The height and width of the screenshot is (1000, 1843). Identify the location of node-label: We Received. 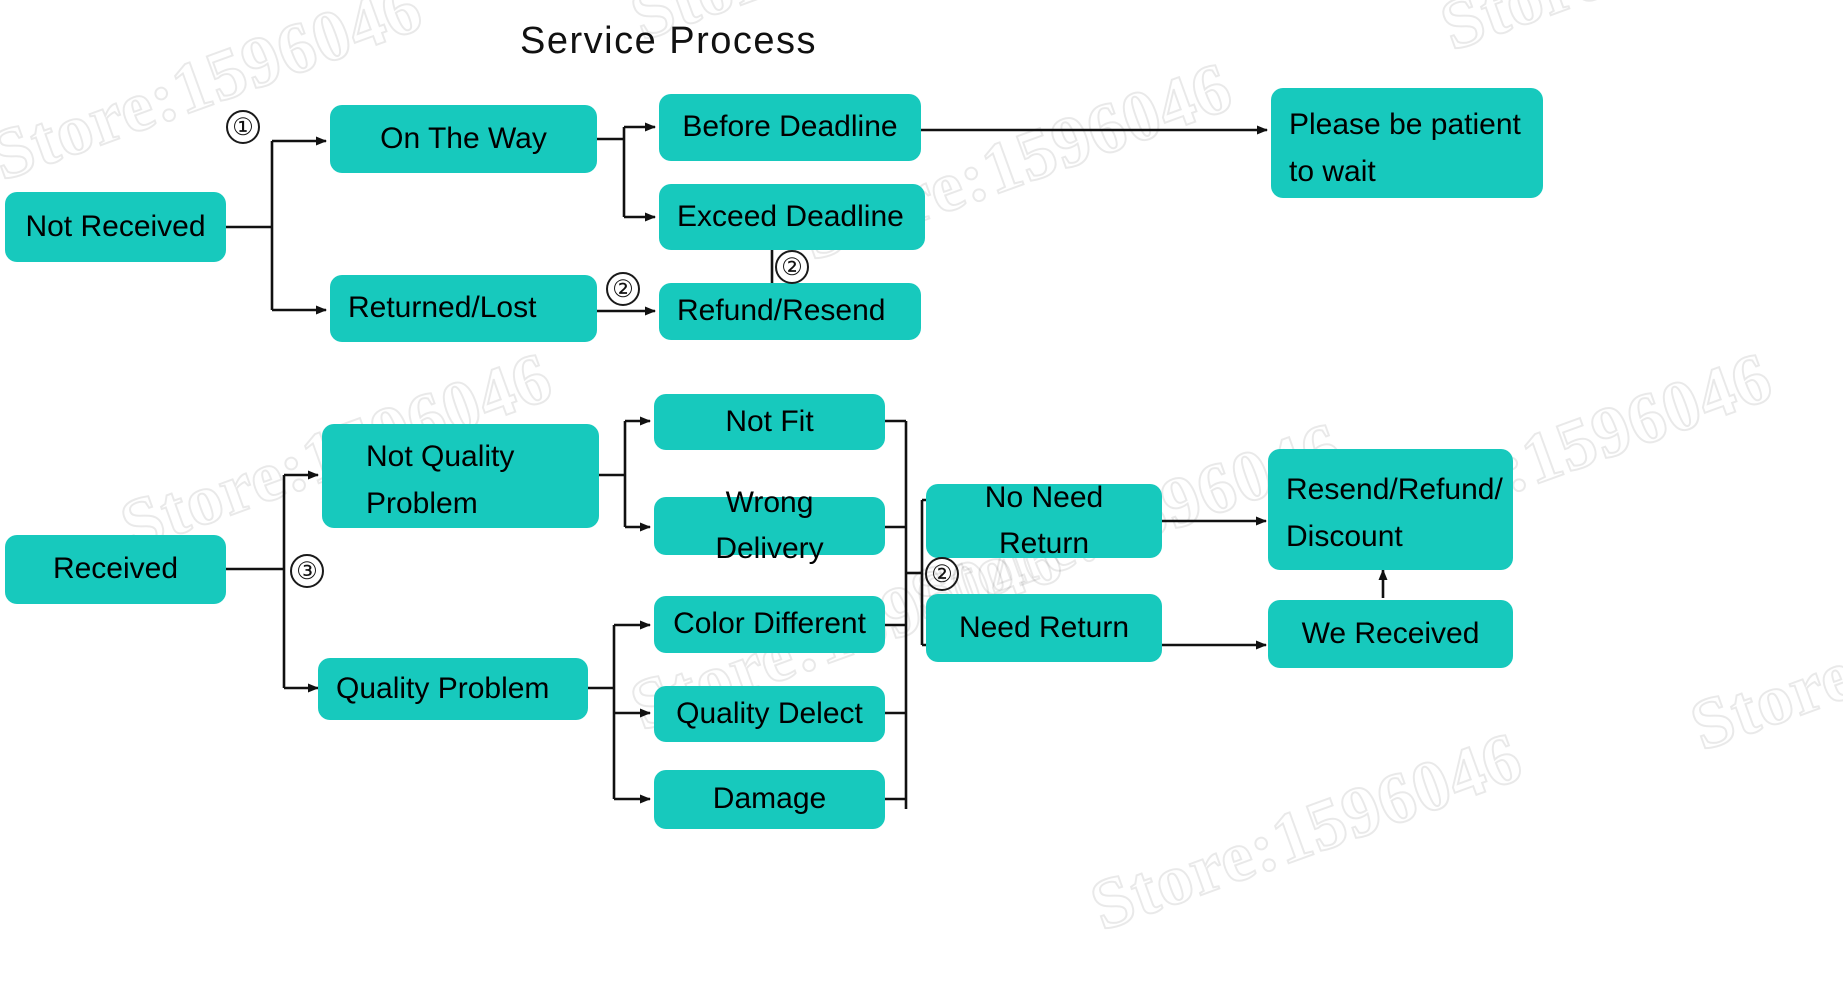
(1390, 633).